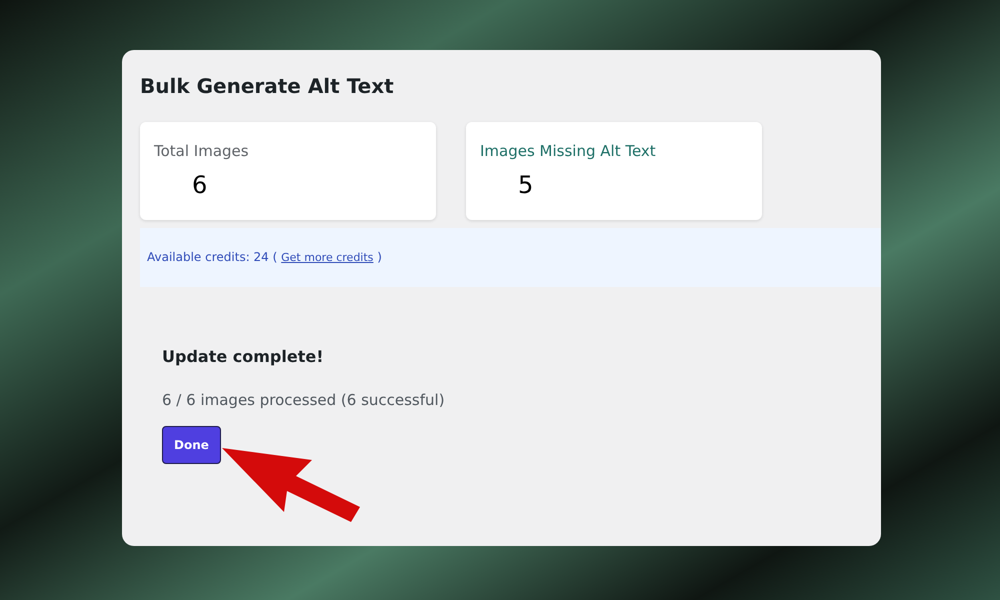 The image size is (1000, 600). I want to click on stat-value: 5, so click(526, 185).